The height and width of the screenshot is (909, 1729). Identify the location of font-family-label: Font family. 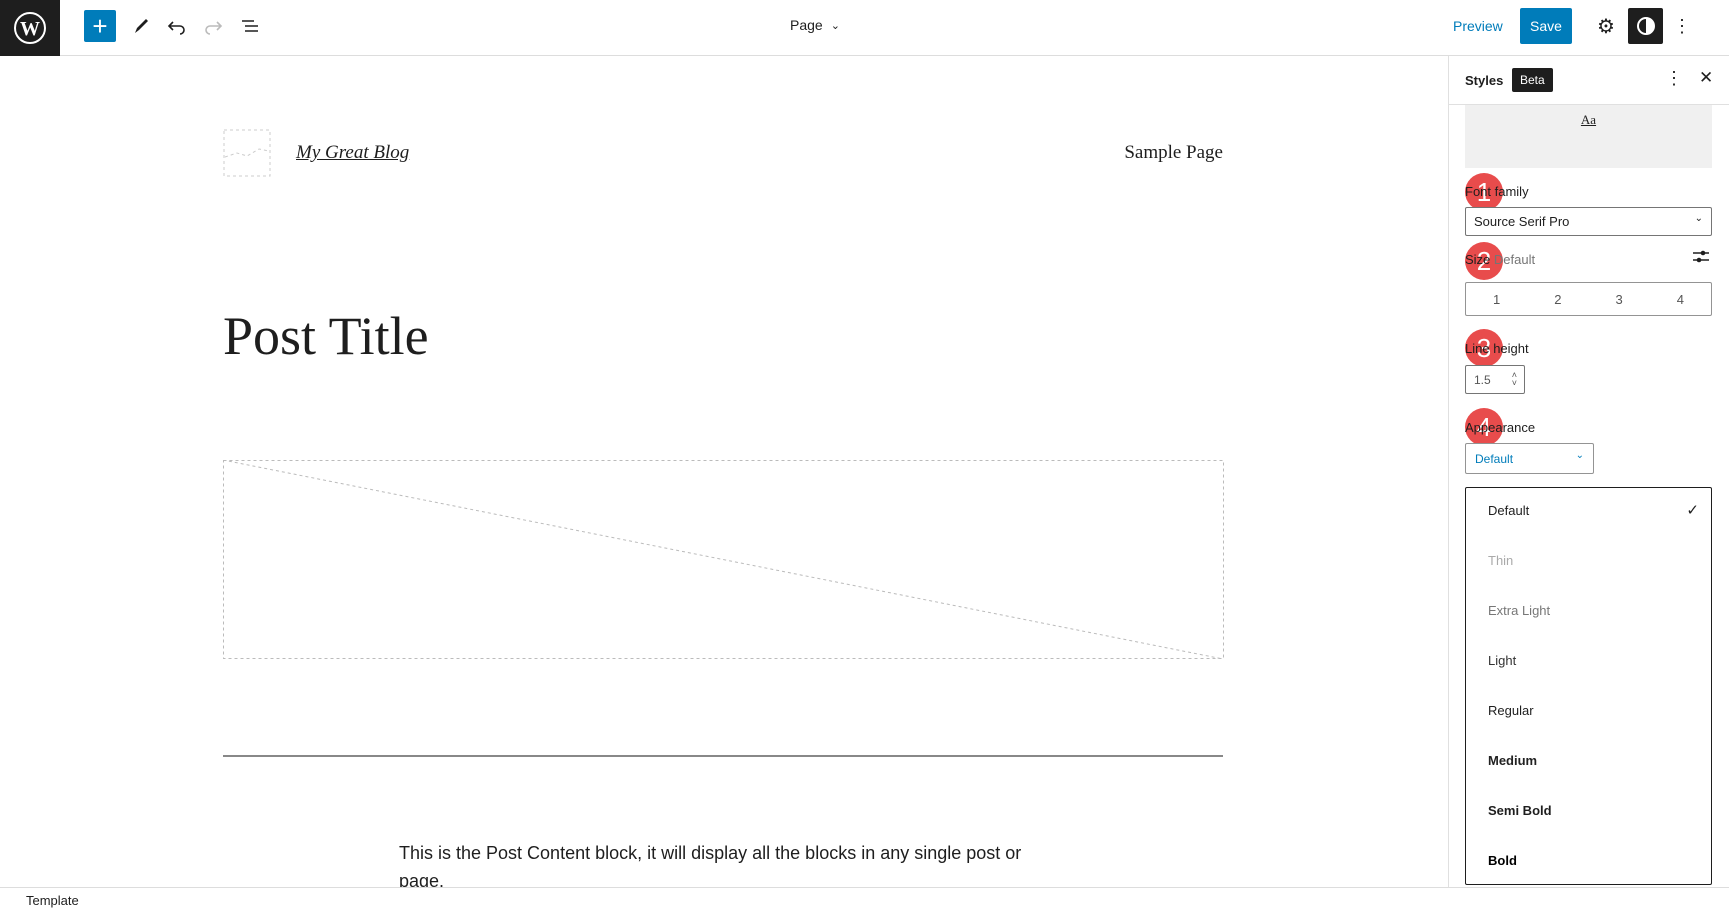
(1497, 191).